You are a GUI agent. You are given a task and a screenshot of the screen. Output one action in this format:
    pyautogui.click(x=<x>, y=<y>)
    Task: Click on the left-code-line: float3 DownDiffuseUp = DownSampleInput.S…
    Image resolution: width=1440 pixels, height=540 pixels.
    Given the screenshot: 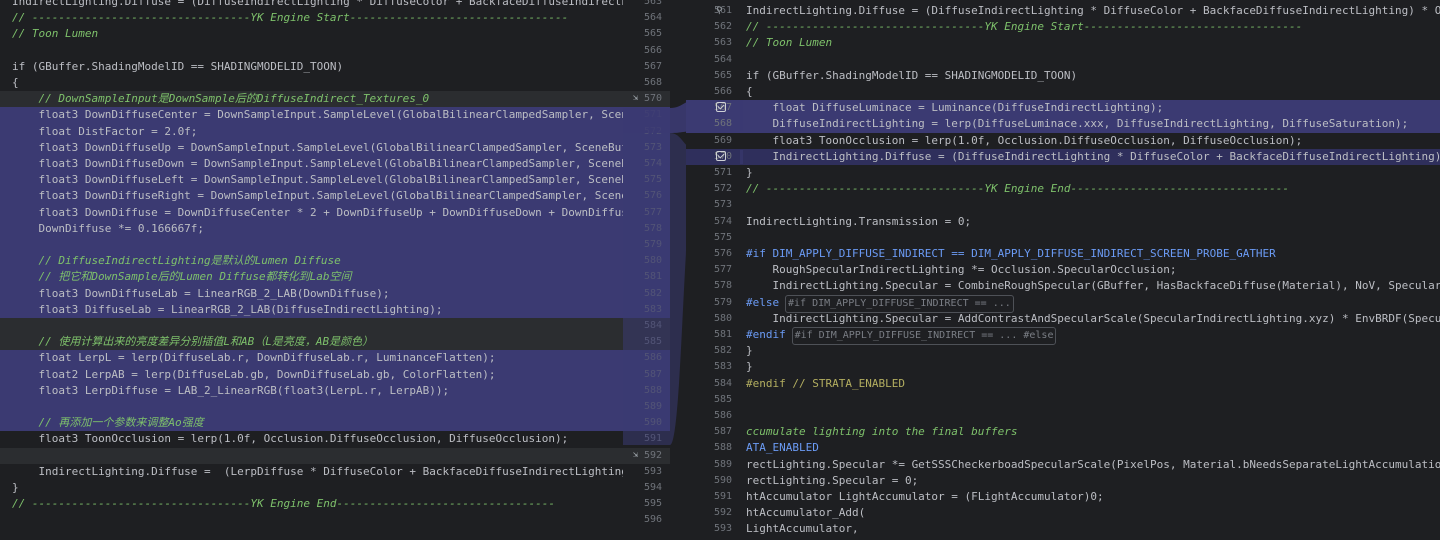 What is the action you would take?
    pyautogui.click(x=311, y=147)
    